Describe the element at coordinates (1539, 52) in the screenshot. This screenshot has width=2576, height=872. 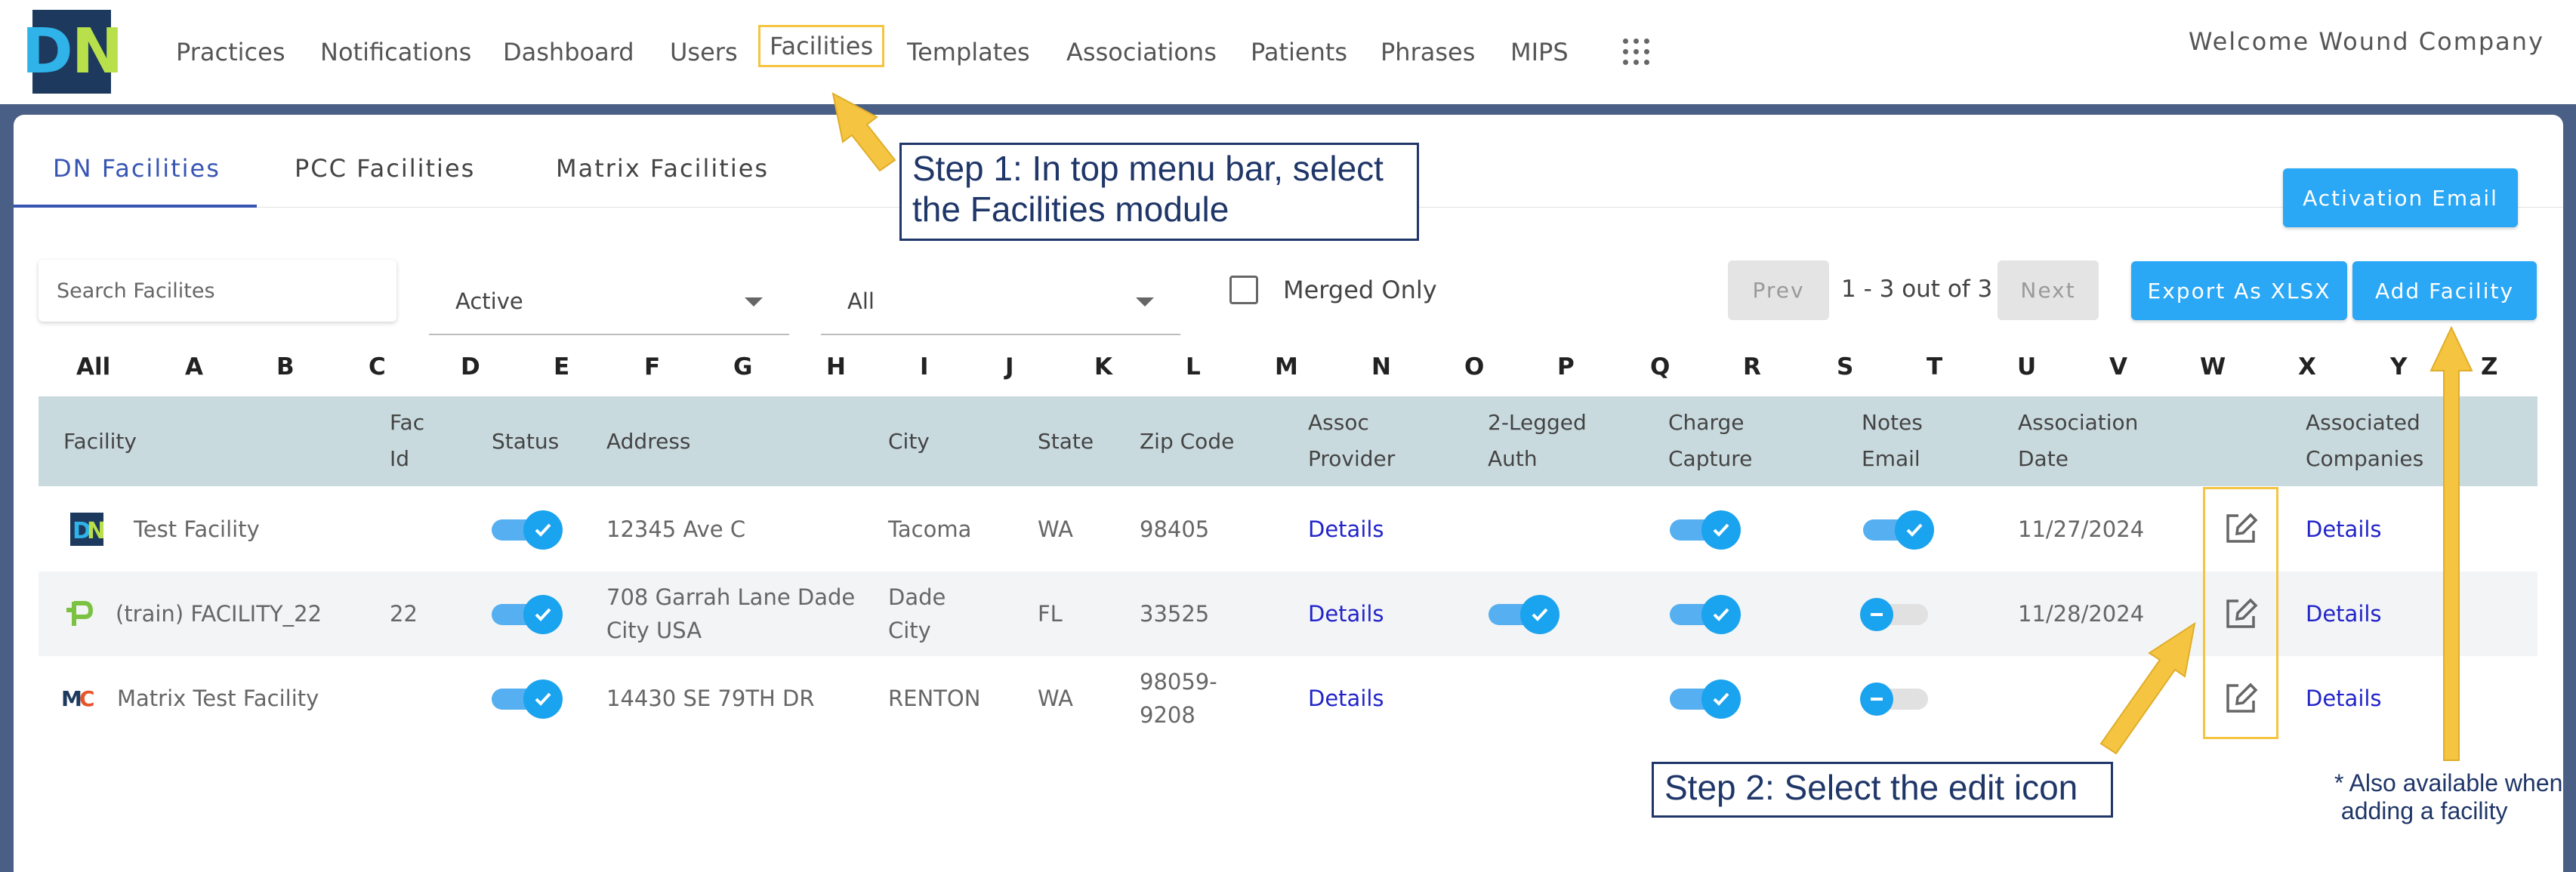
I see `nav-mips: MIPS` at that location.